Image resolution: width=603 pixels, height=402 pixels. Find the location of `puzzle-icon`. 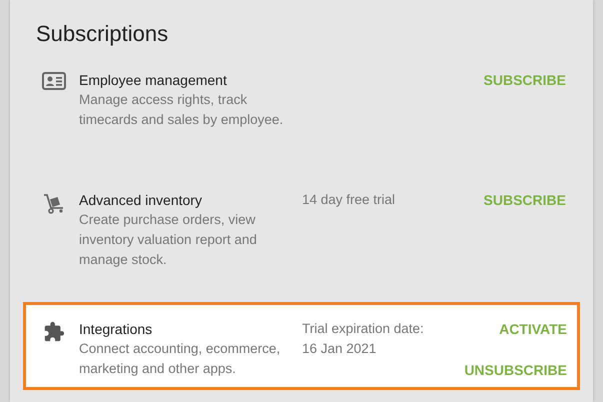

puzzle-icon is located at coordinates (53, 332).